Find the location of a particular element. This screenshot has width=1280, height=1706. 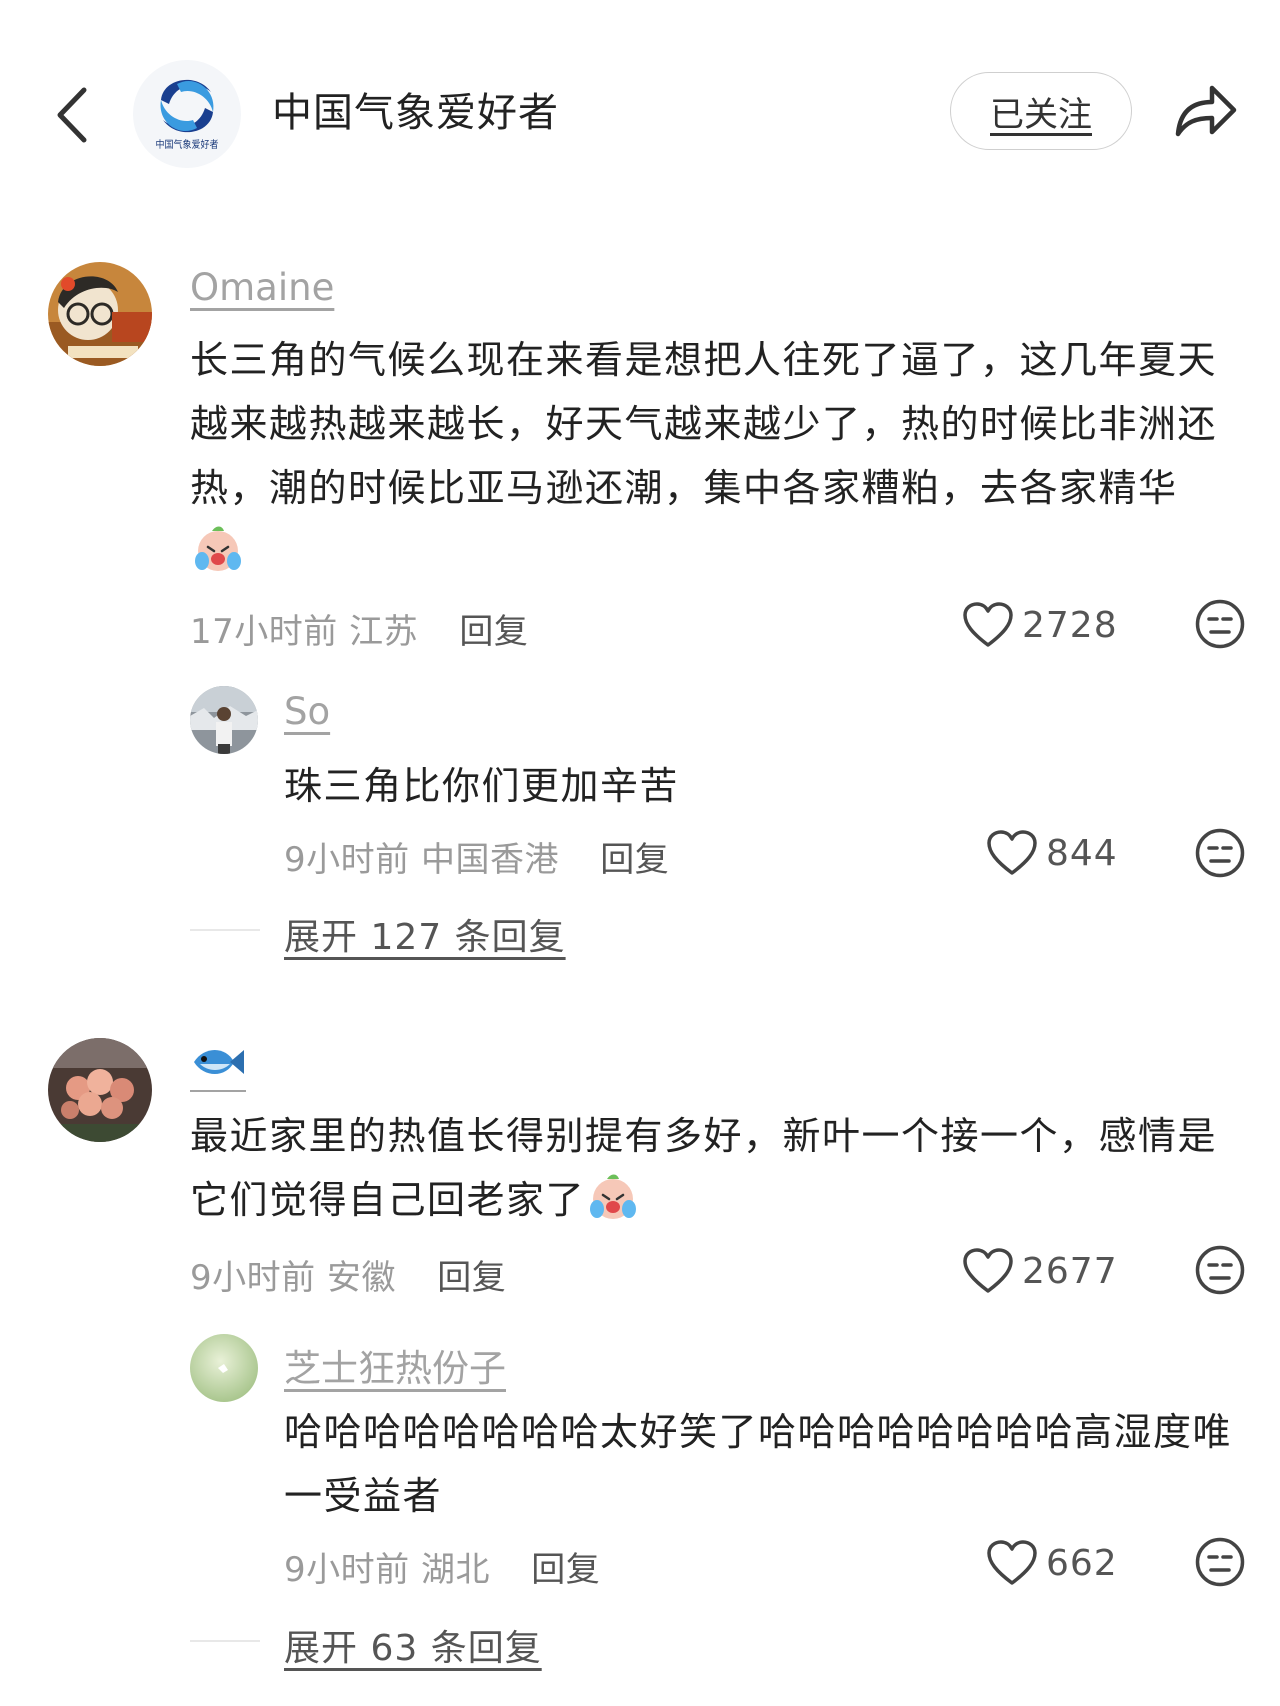

comment-text: 最近家里的热值长得别提有多好，新叶一个接一个，感情是它们觉得自己回老家了 is located at coordinates (705, 1168).